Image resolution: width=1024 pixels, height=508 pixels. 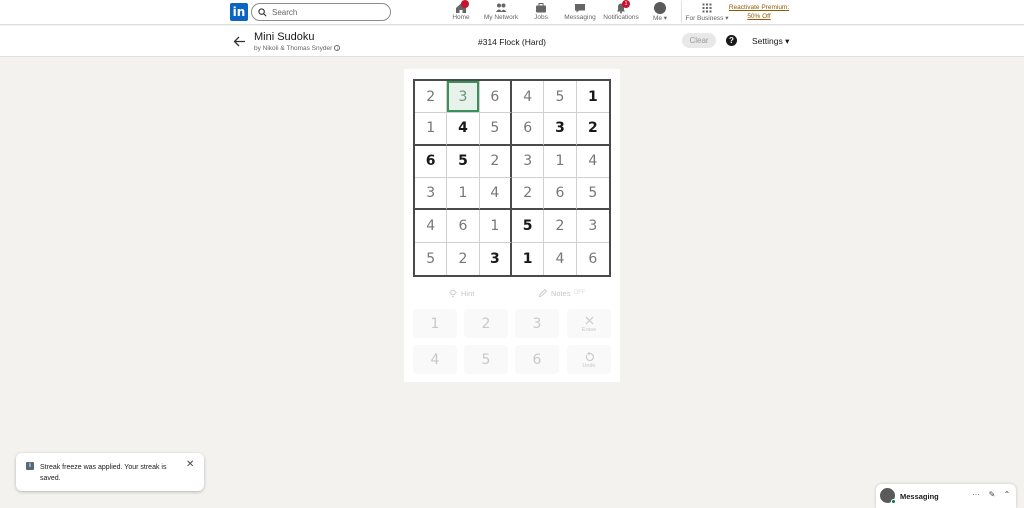 I want to click on home-icon, so click(x=461, y=7).